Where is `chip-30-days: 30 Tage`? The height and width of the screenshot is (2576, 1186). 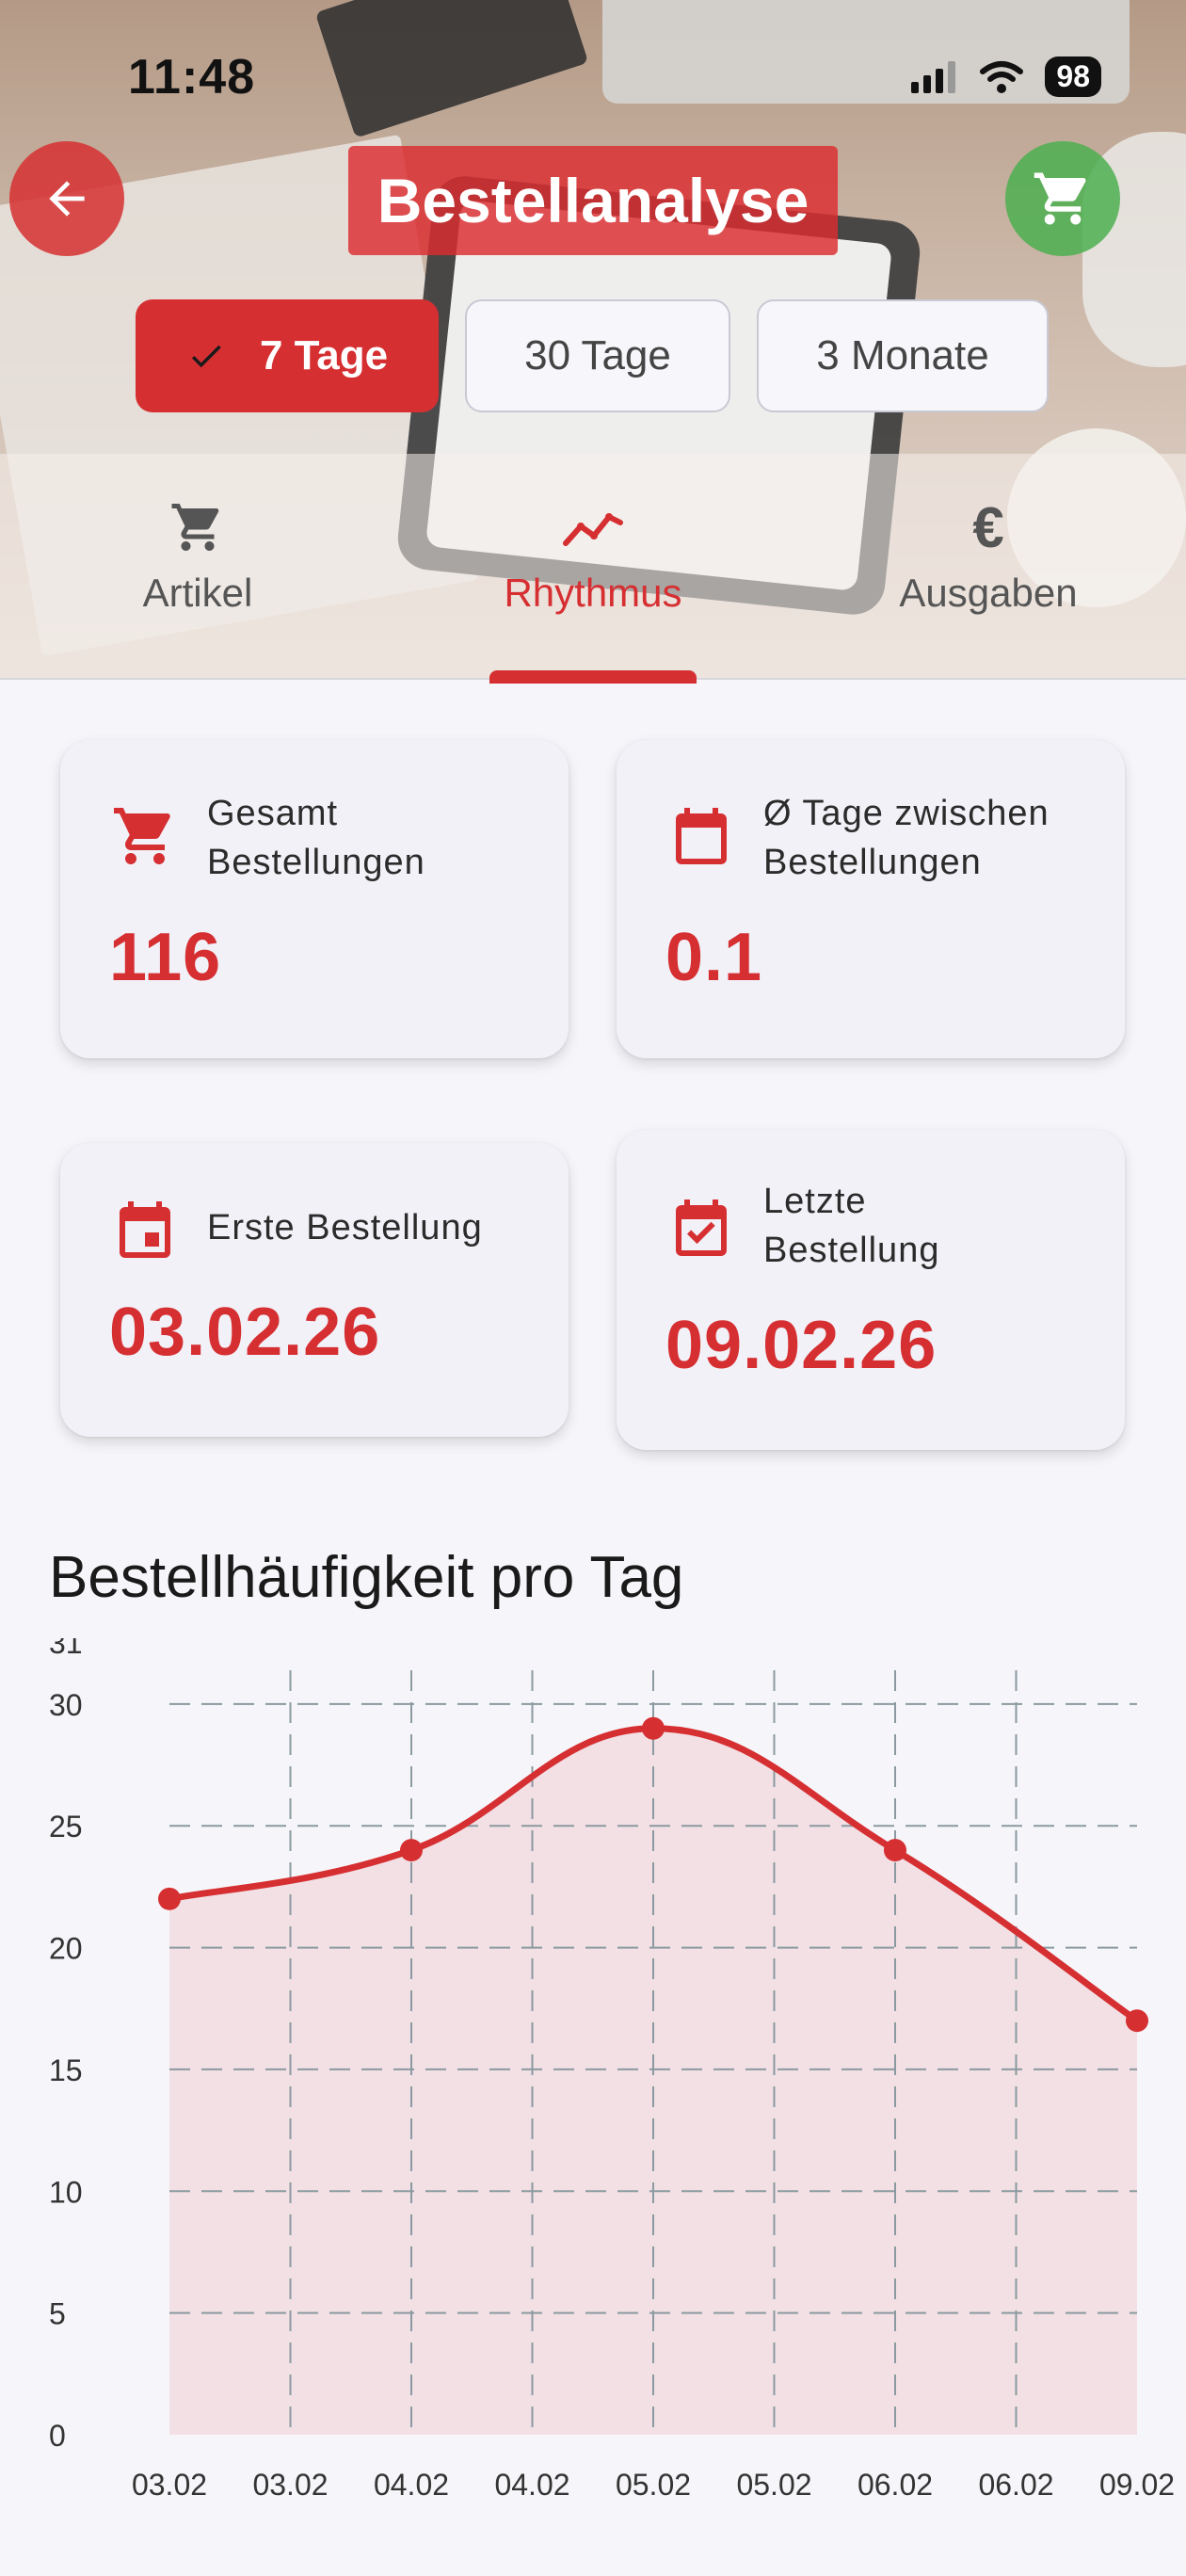
chip-30-days: 30 Tage is located at coordinates (597, 355).